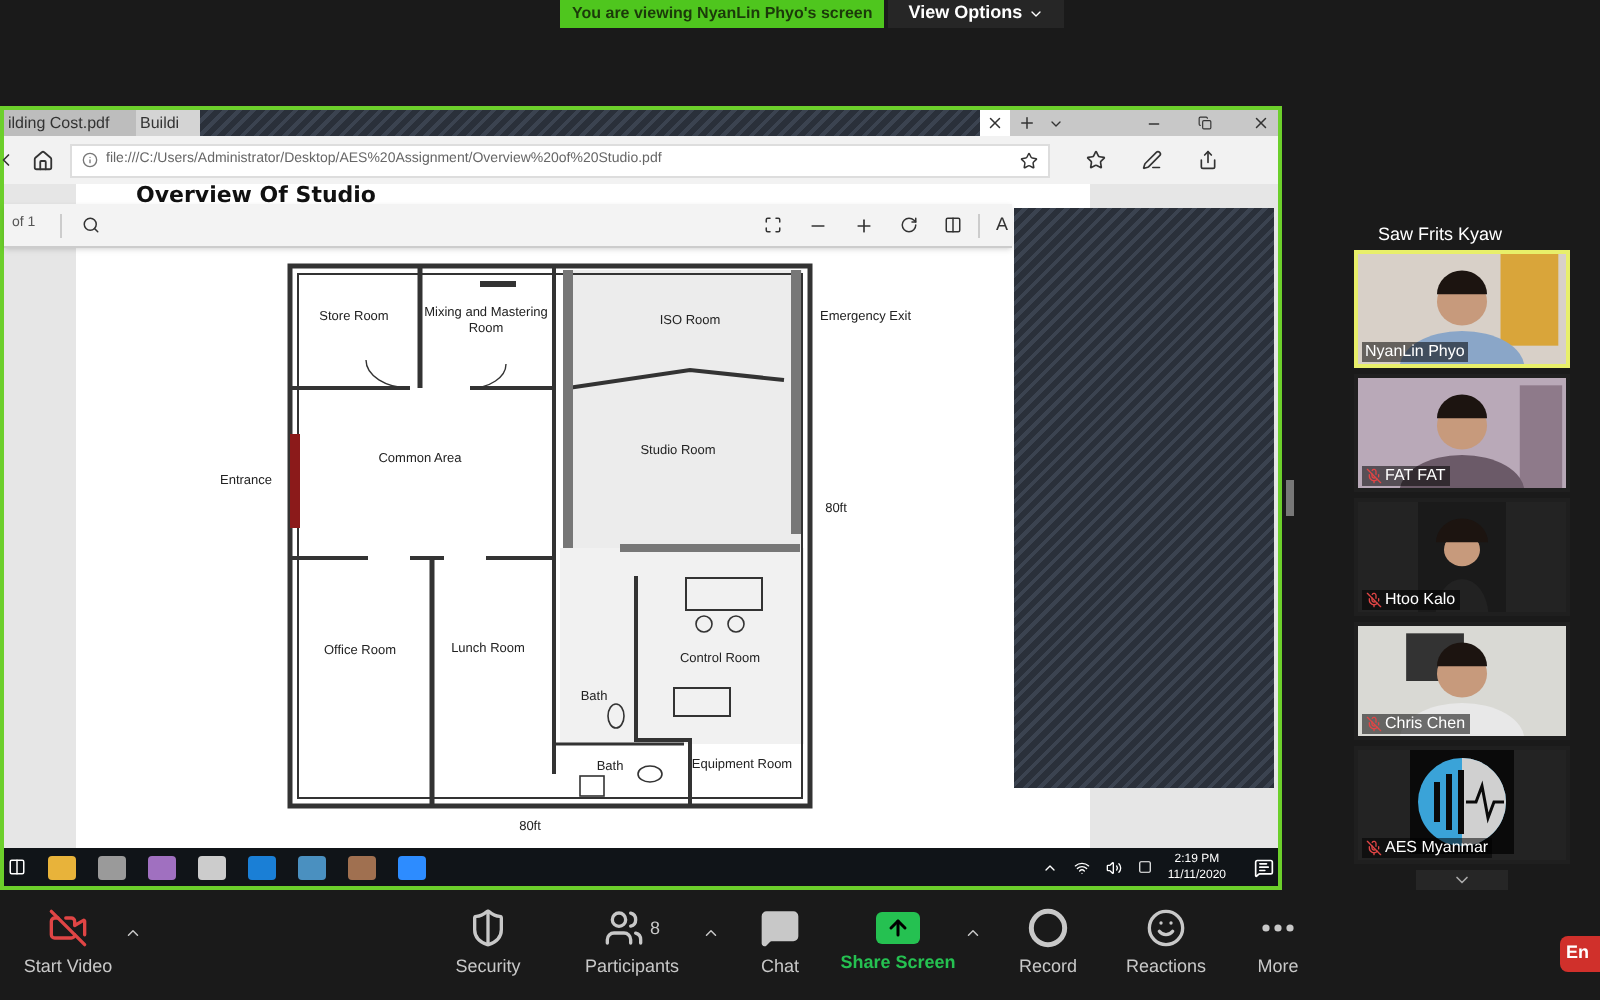  I want to click on video-tile: Chris Chen, so click(1461, 681).